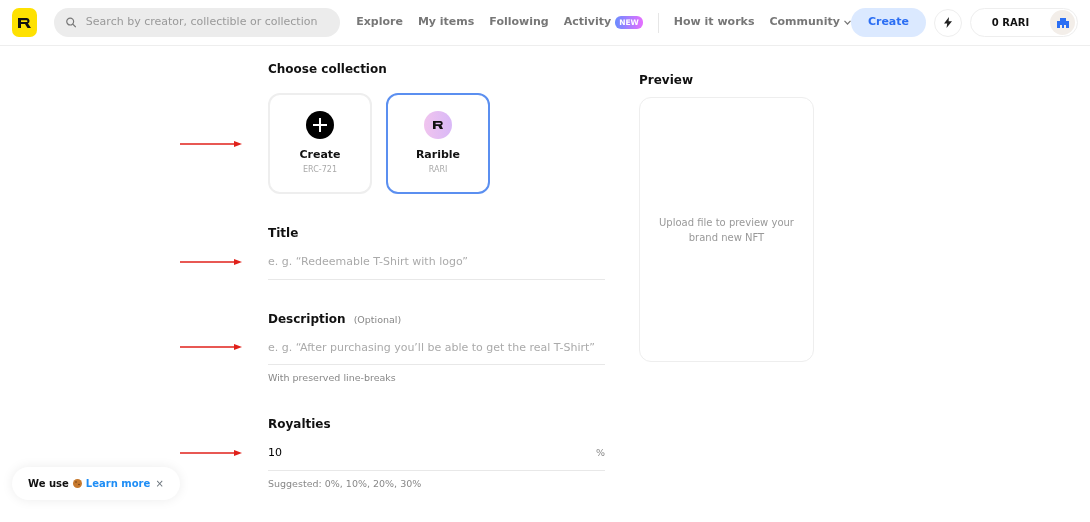 The width and height of the screenshot is (1090, 522). What do you see at coordinates (666, 80) in the screenshot?
I see `preview-label: Preview` at bounding box center [666, 80].